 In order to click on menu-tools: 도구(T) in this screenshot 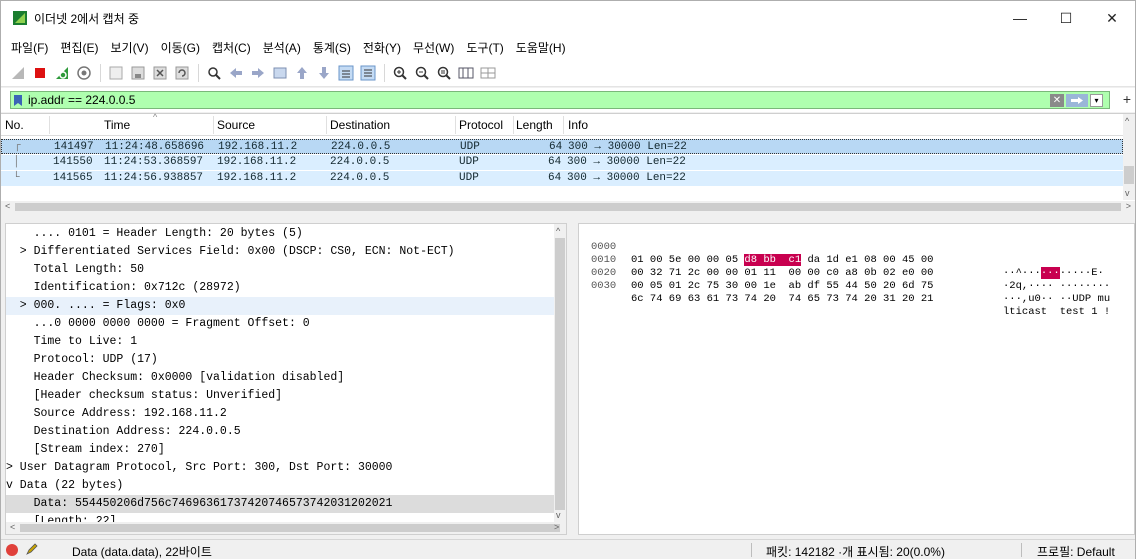, I will do `click(484, 48)`.